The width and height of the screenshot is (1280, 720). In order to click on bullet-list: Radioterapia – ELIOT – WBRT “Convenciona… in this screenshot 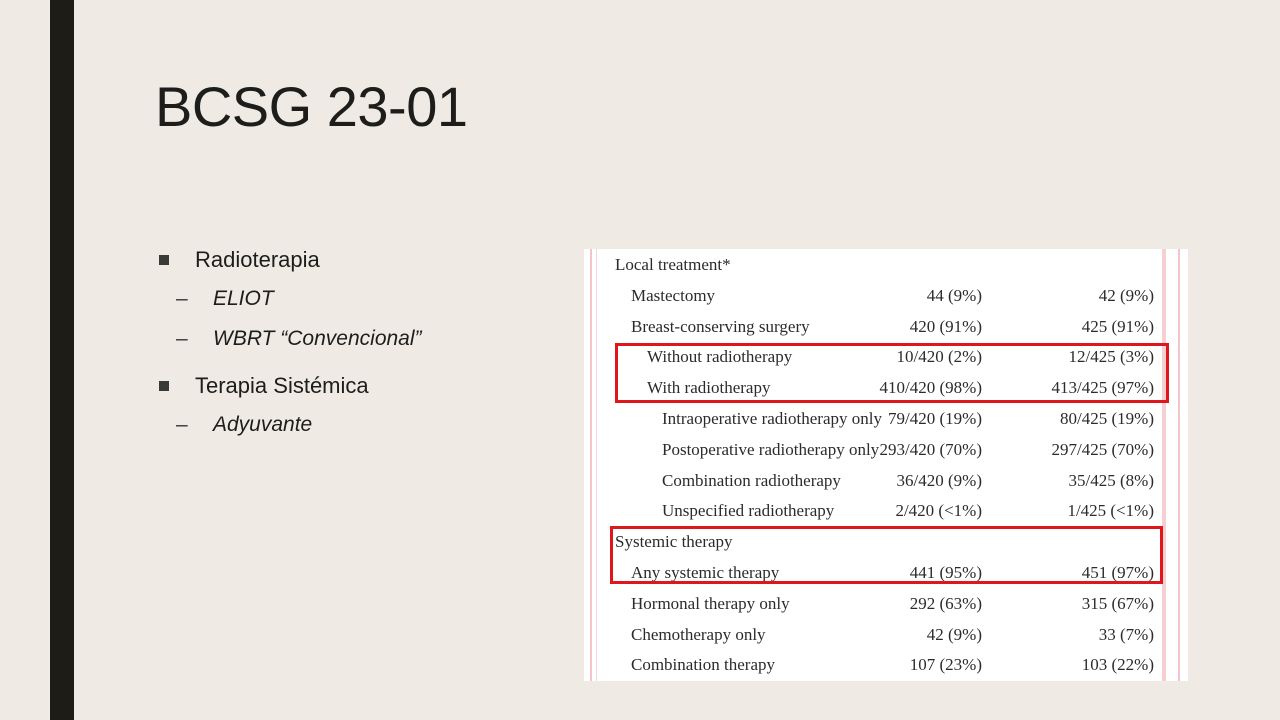, I will do `click(290, 349)`.